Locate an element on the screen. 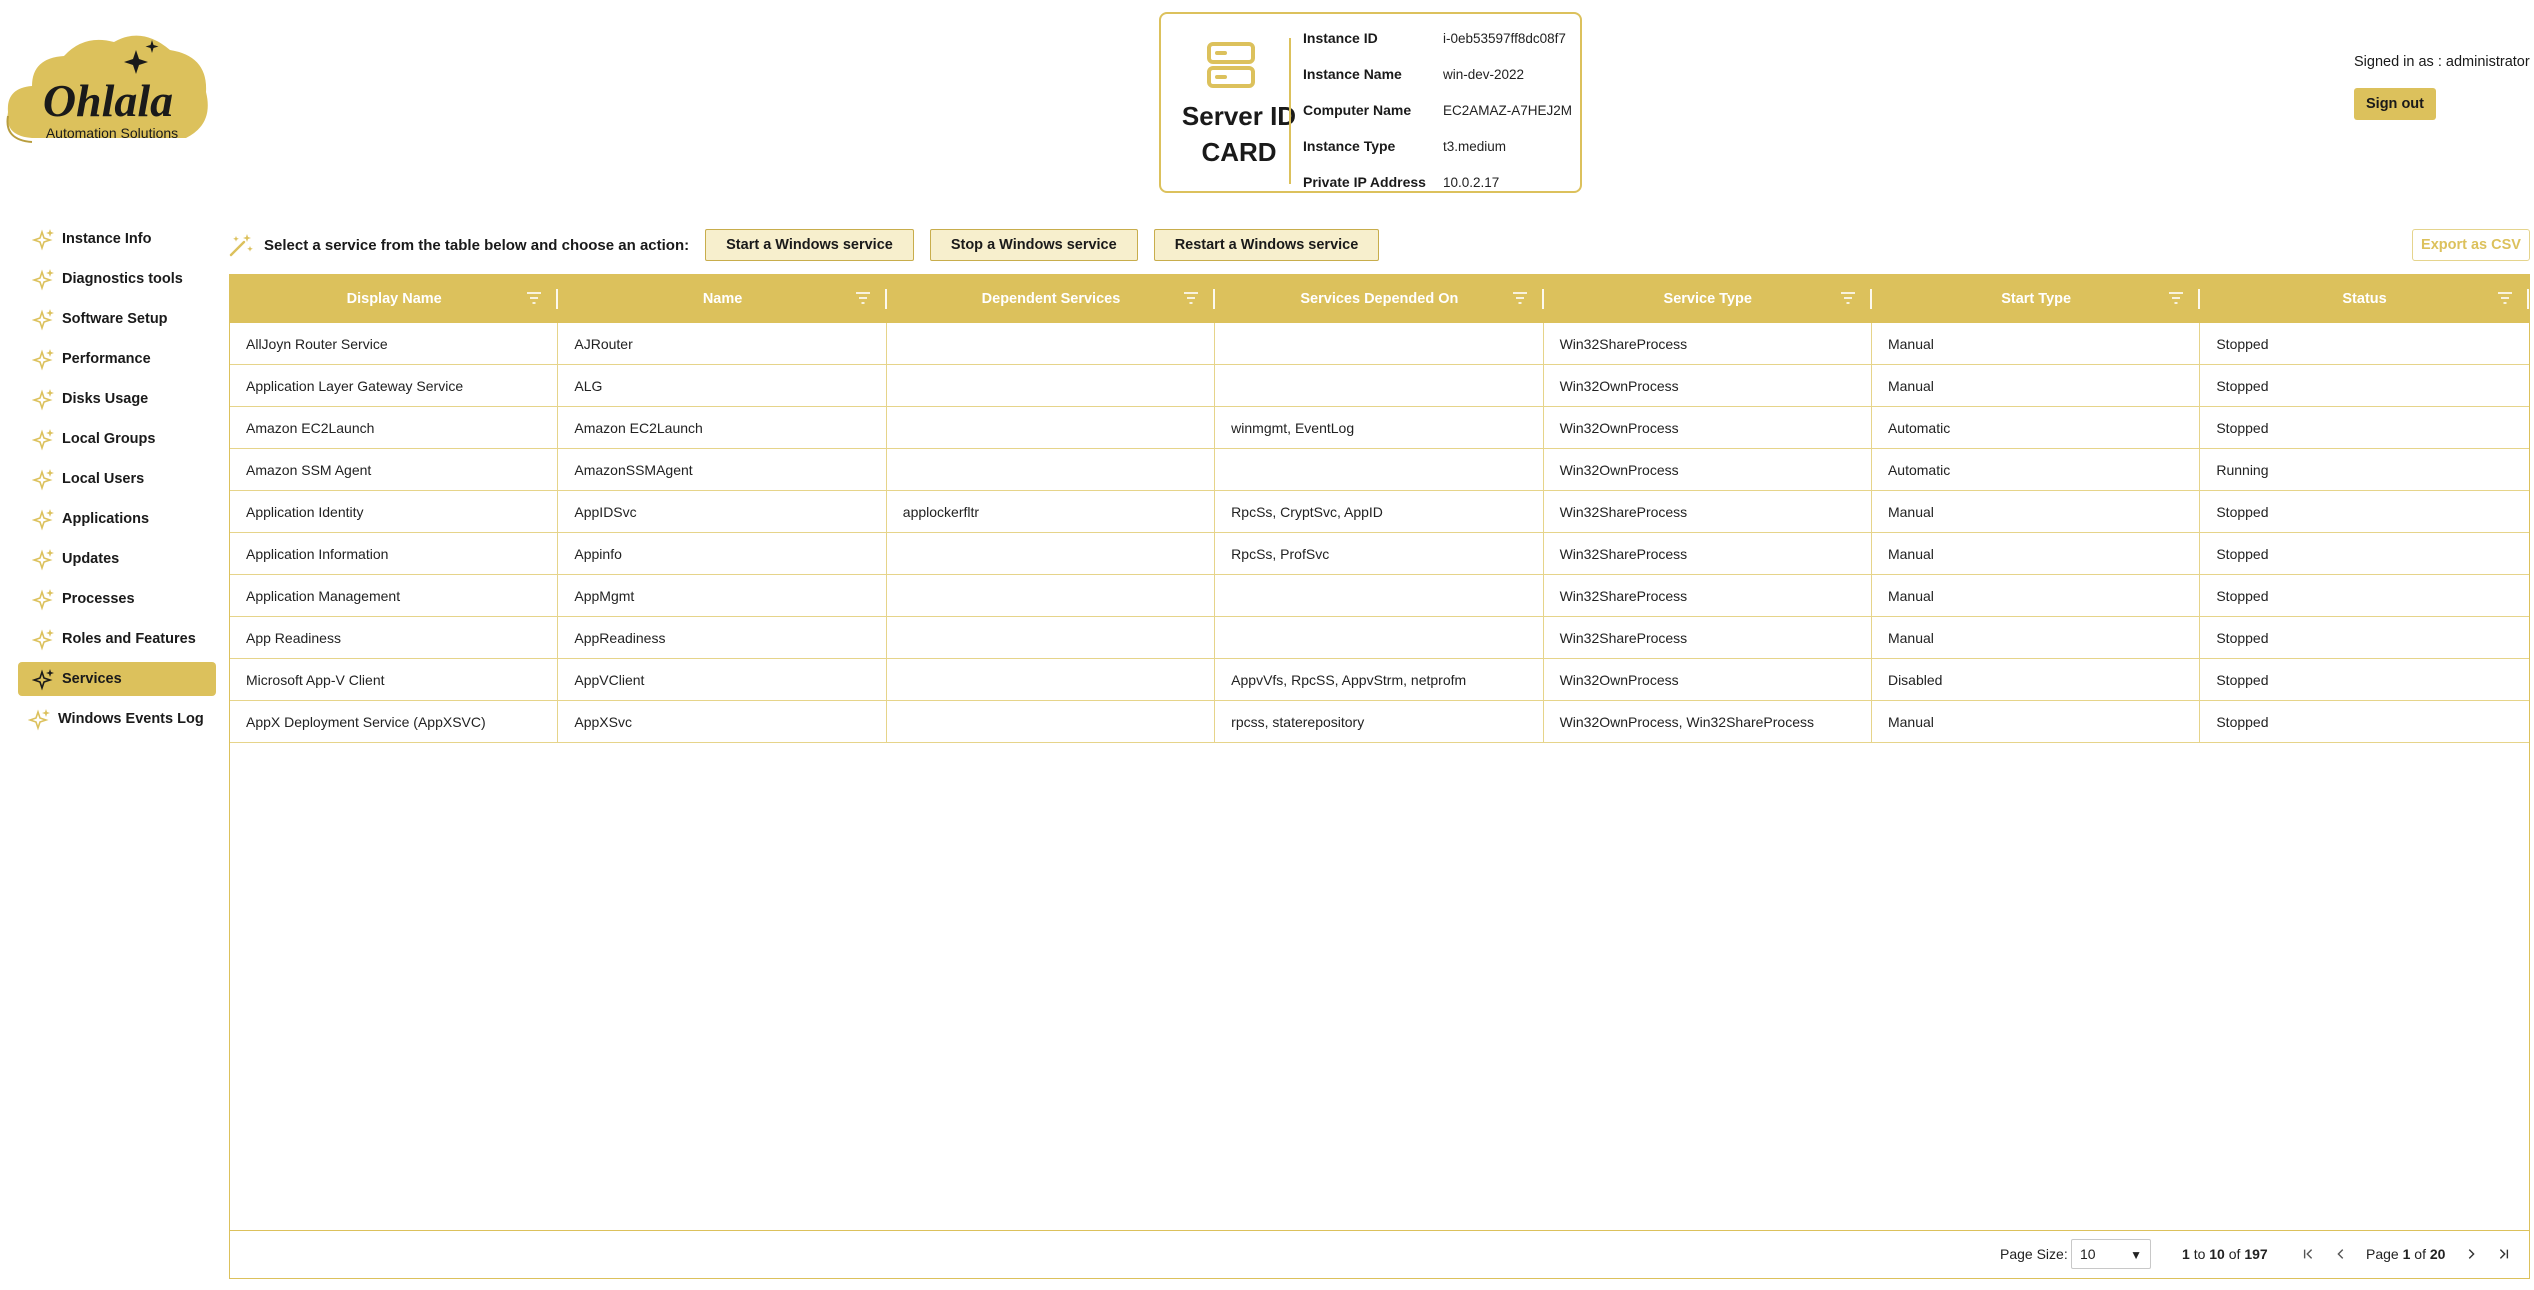 Image resolution: width=2534 pixels, height=1290 pixels. column-title: Display Name is located at coordinates (394, 299).